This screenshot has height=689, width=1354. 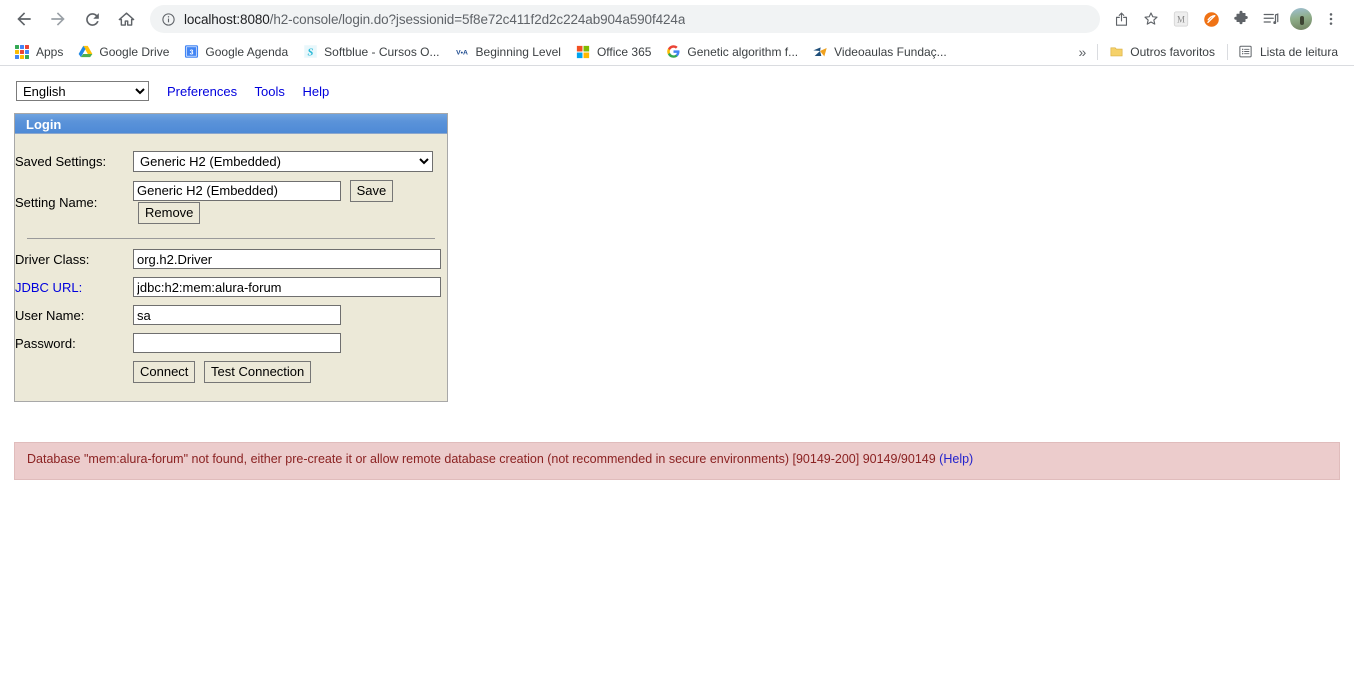 I want to click on svg-text: S, so click(x=310, y=52).